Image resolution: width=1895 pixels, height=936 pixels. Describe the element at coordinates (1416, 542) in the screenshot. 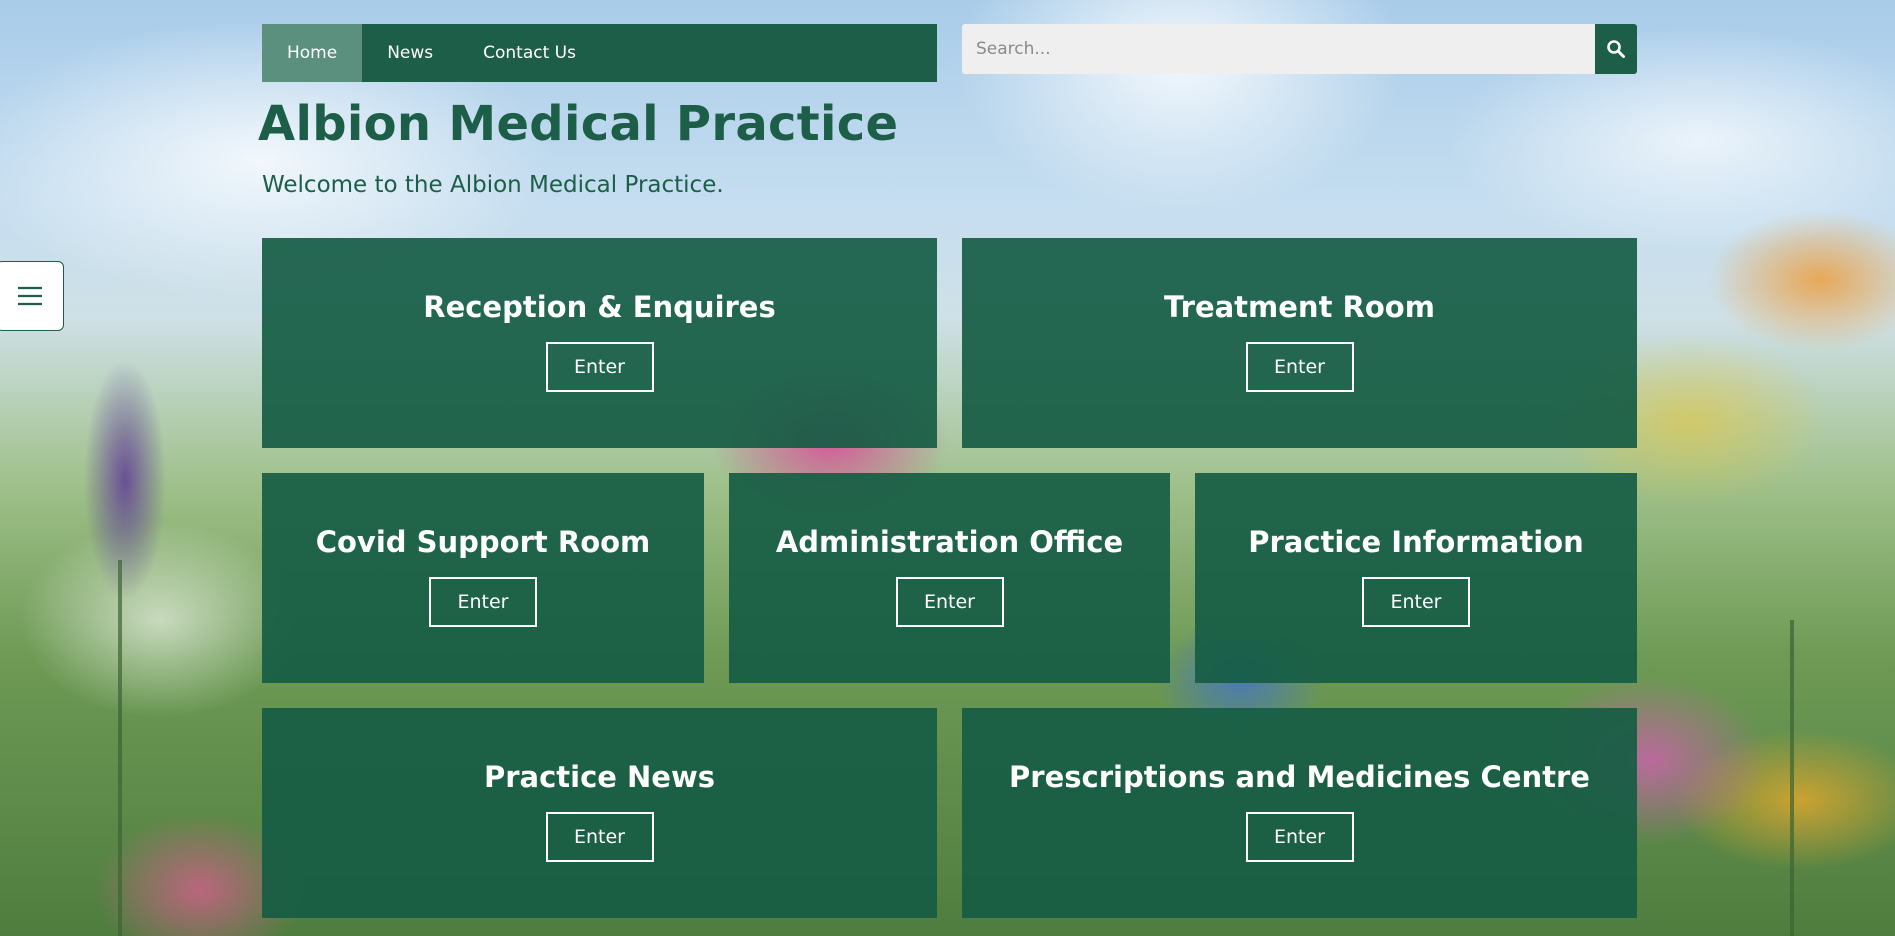

I see `tile-title: Practice Information` at that location.